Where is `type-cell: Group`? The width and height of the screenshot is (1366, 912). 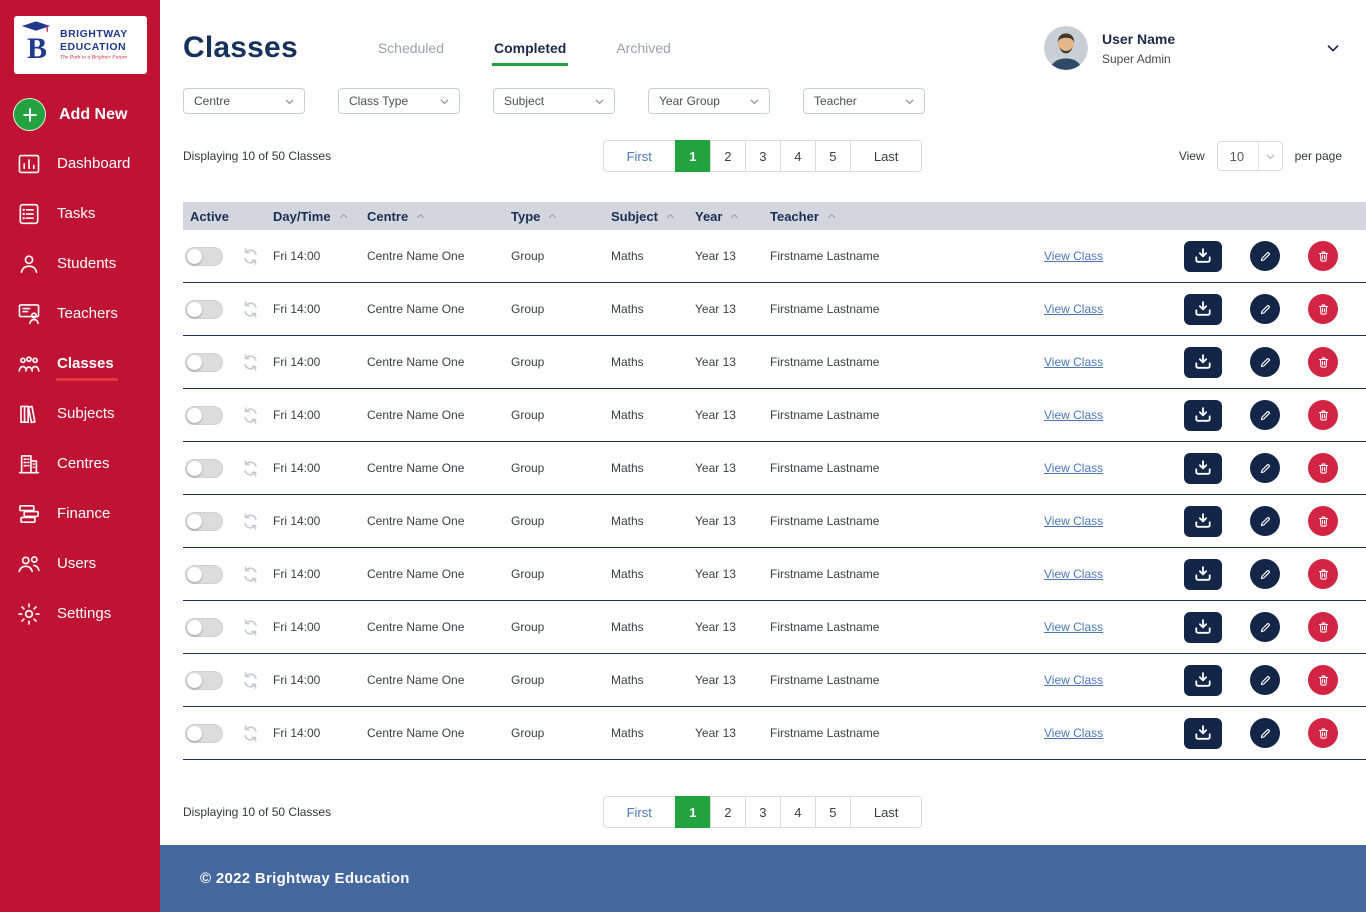
type-cell: Group is located at coordinates (528, 256).